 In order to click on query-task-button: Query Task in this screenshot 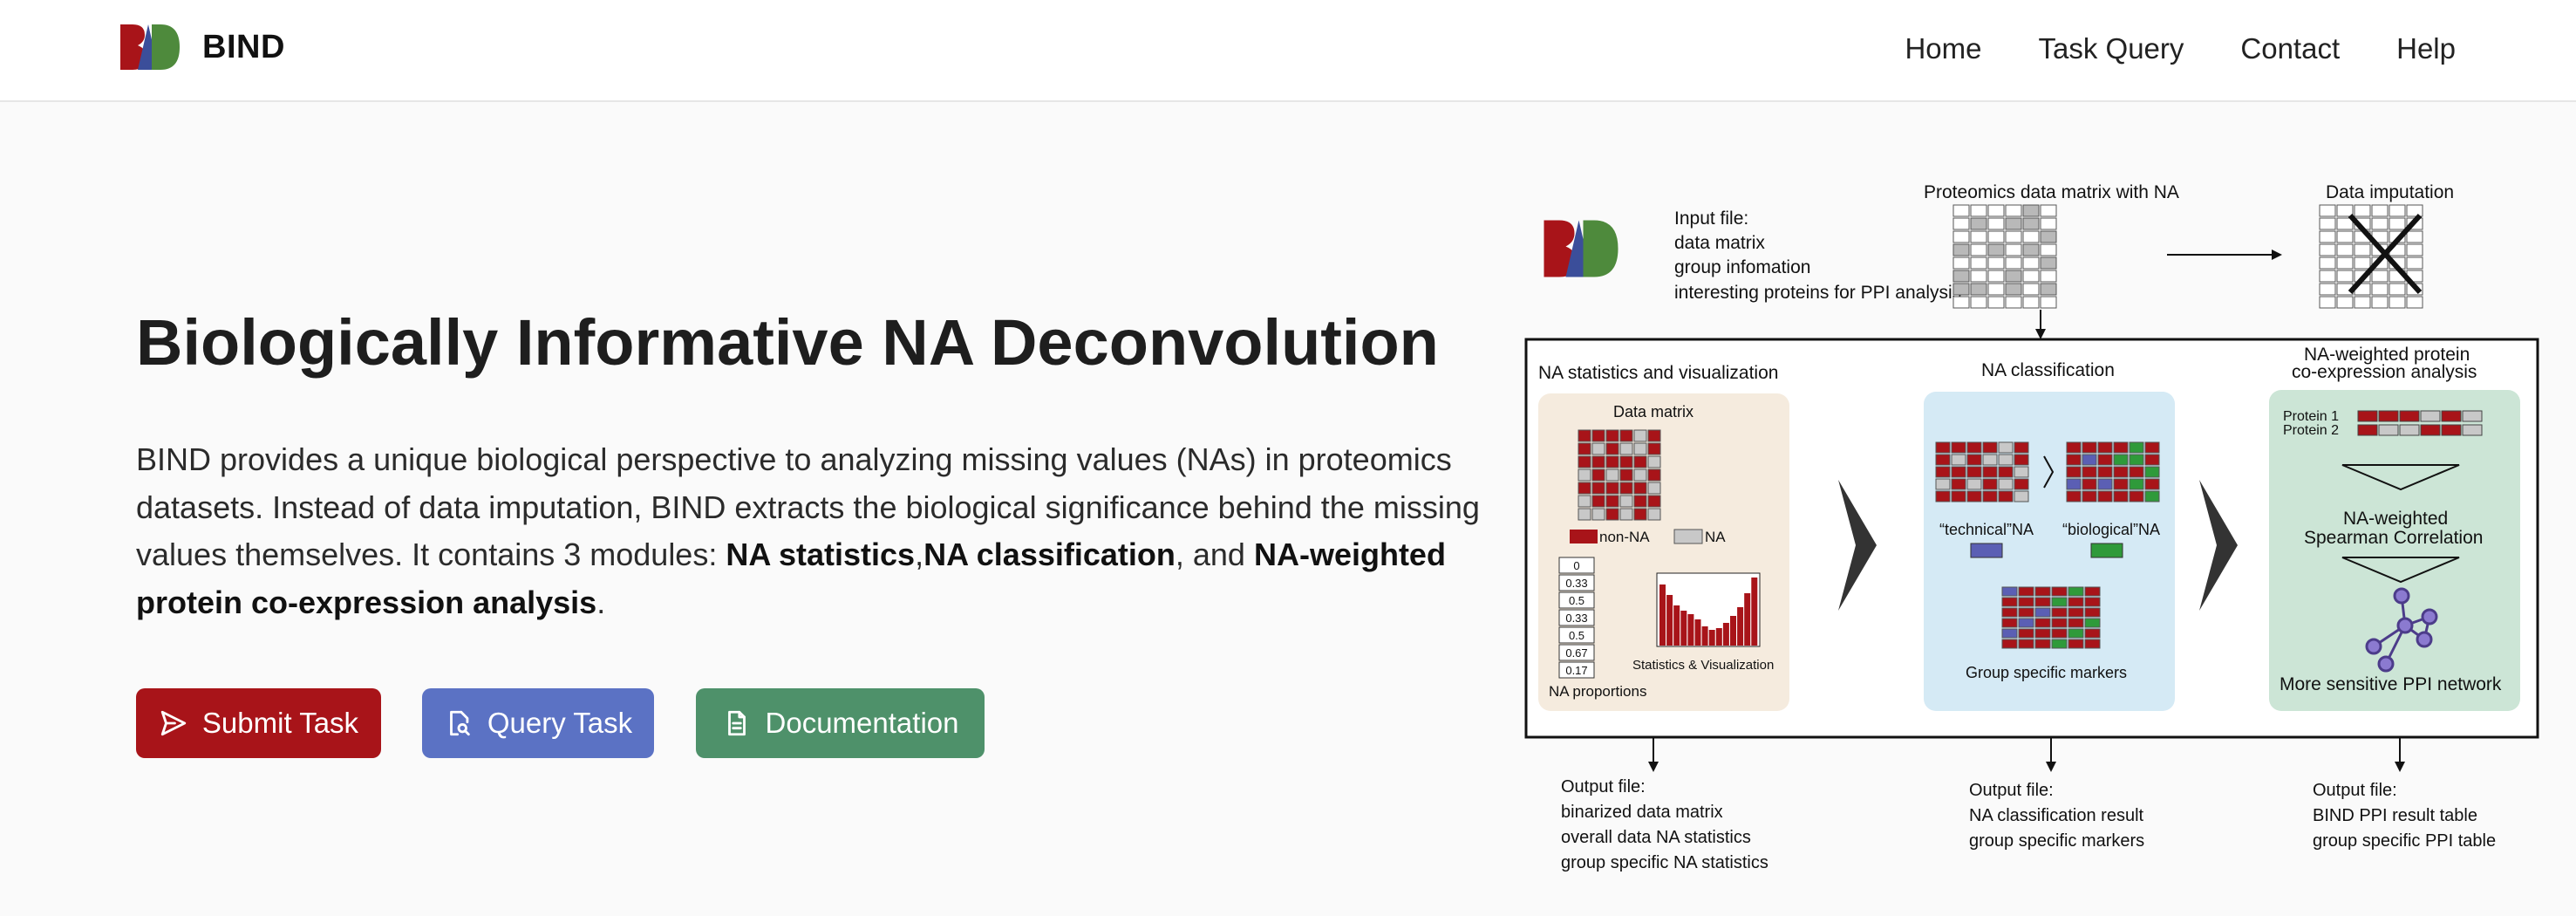, I will do `click(538, 723)`.